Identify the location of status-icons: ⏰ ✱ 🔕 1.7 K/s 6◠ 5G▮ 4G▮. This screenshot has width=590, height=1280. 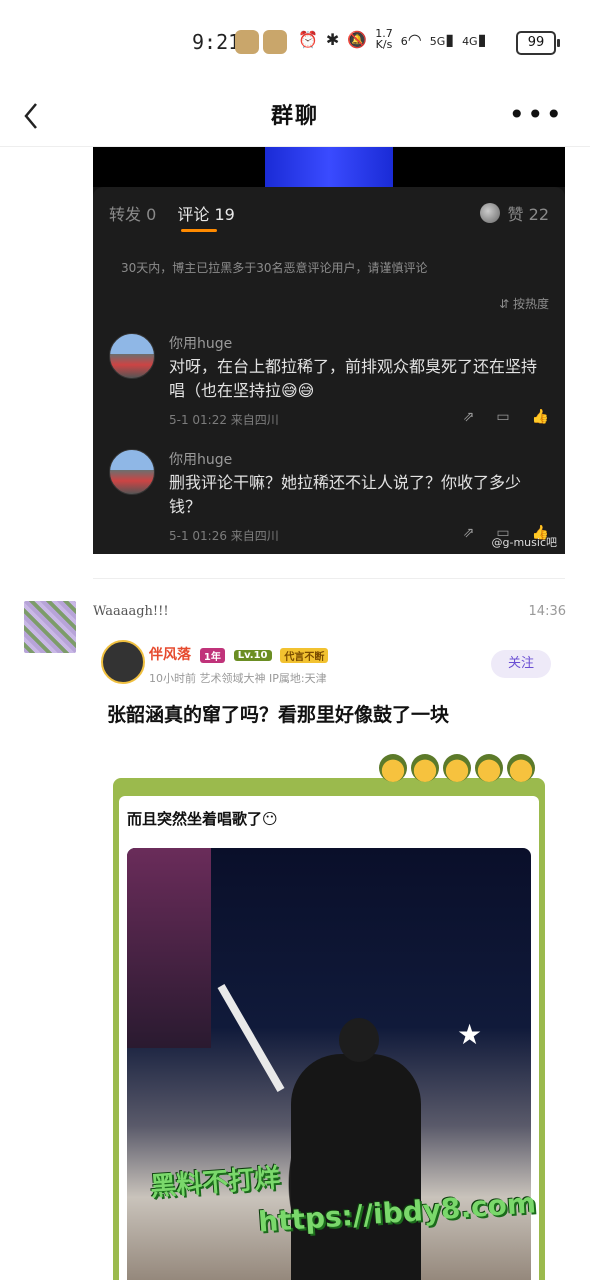
(392, 39).